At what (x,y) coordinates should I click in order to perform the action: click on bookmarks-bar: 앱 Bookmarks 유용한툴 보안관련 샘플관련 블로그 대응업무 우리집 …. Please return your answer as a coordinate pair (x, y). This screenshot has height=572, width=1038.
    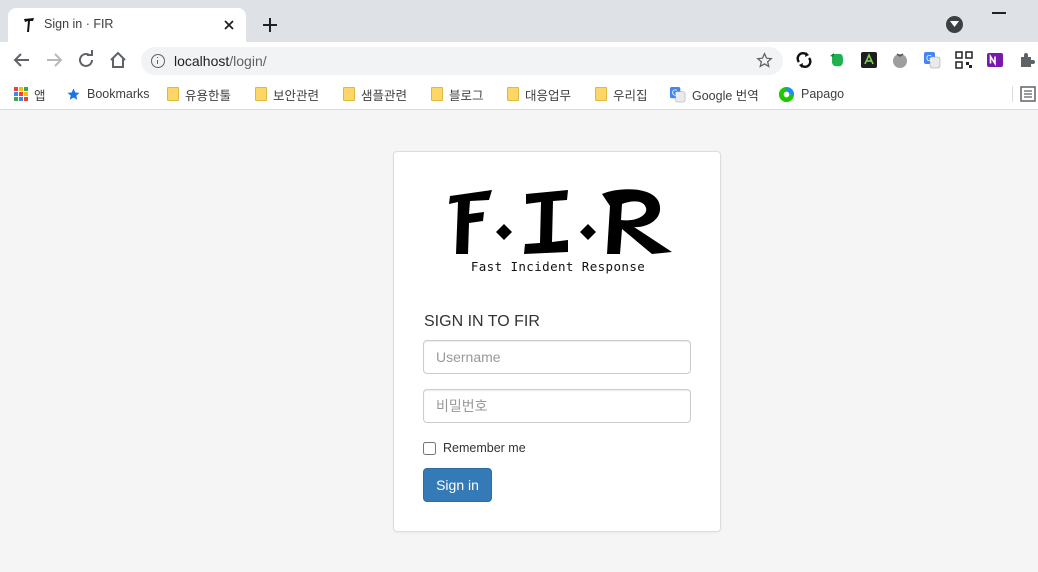
    Looking at the image, I should click on (519, 94).